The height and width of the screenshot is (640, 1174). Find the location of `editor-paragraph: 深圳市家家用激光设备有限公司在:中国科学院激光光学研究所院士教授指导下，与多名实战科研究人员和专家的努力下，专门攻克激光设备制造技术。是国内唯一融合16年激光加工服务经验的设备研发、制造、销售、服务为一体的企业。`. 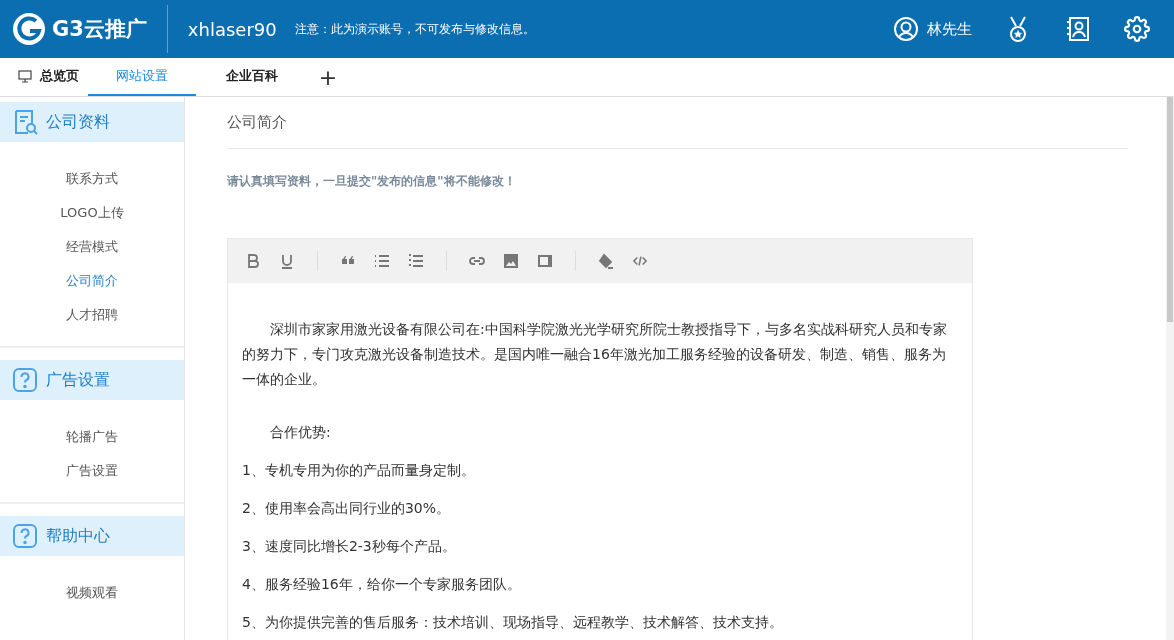

editor-paragraph: 深圳市家家用激光设备有限公司在:中国科学院激光光学研究所院士教授指导下，与多名实战科研究人员和专家的努力下，专门攻克激光设备制造技术。是国内唯一融合16年激光加工服务经验的设备研发、制造、销售、服务为一体的企业。 is located at coordinates (595, 354).